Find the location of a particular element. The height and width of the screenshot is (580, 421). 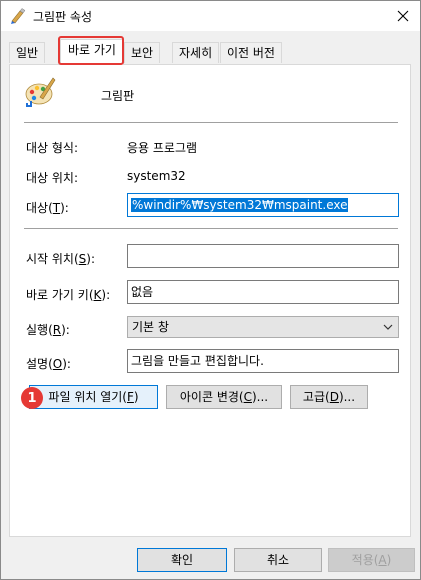

apply-button: 적용(A) is located at coordinates (371, 560).